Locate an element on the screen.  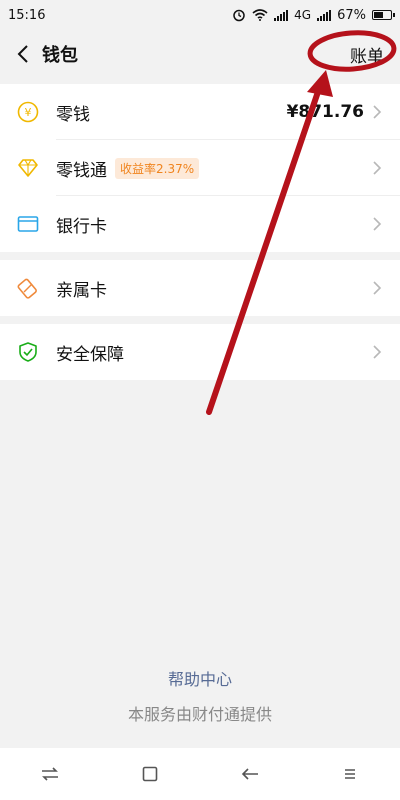
security-group: 安全保障 is located at coordinates (200, 352).